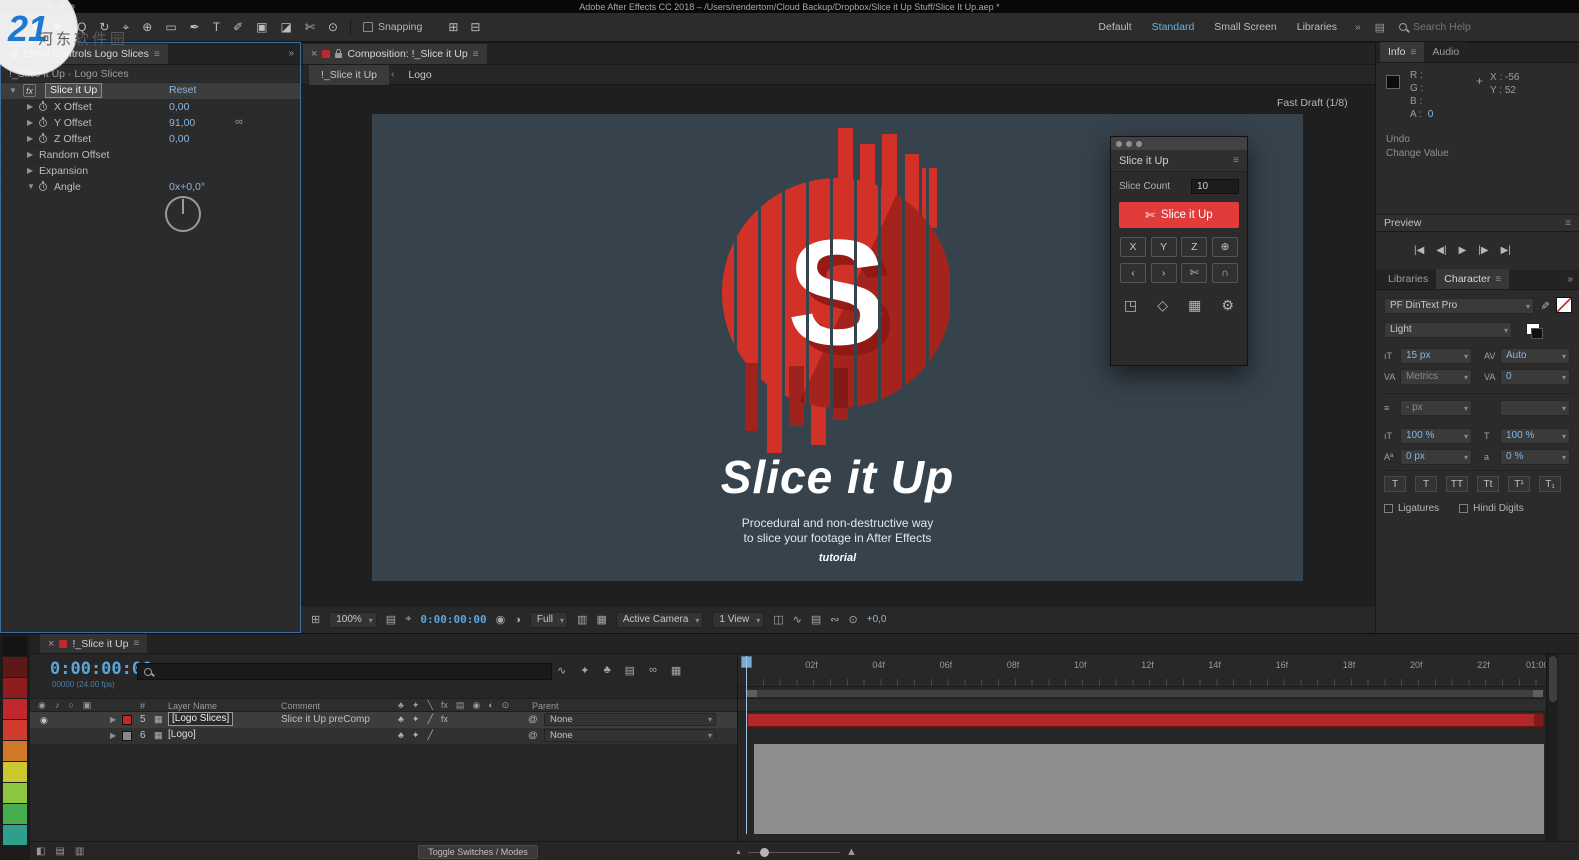 The height and width of the screenshot is (860, 1579). What do you see at coordinates (150, 187) in the screenshot?
I see `property-row-angle: ▼ Angle 0x+0,0°` at bounding box center [150, 187].